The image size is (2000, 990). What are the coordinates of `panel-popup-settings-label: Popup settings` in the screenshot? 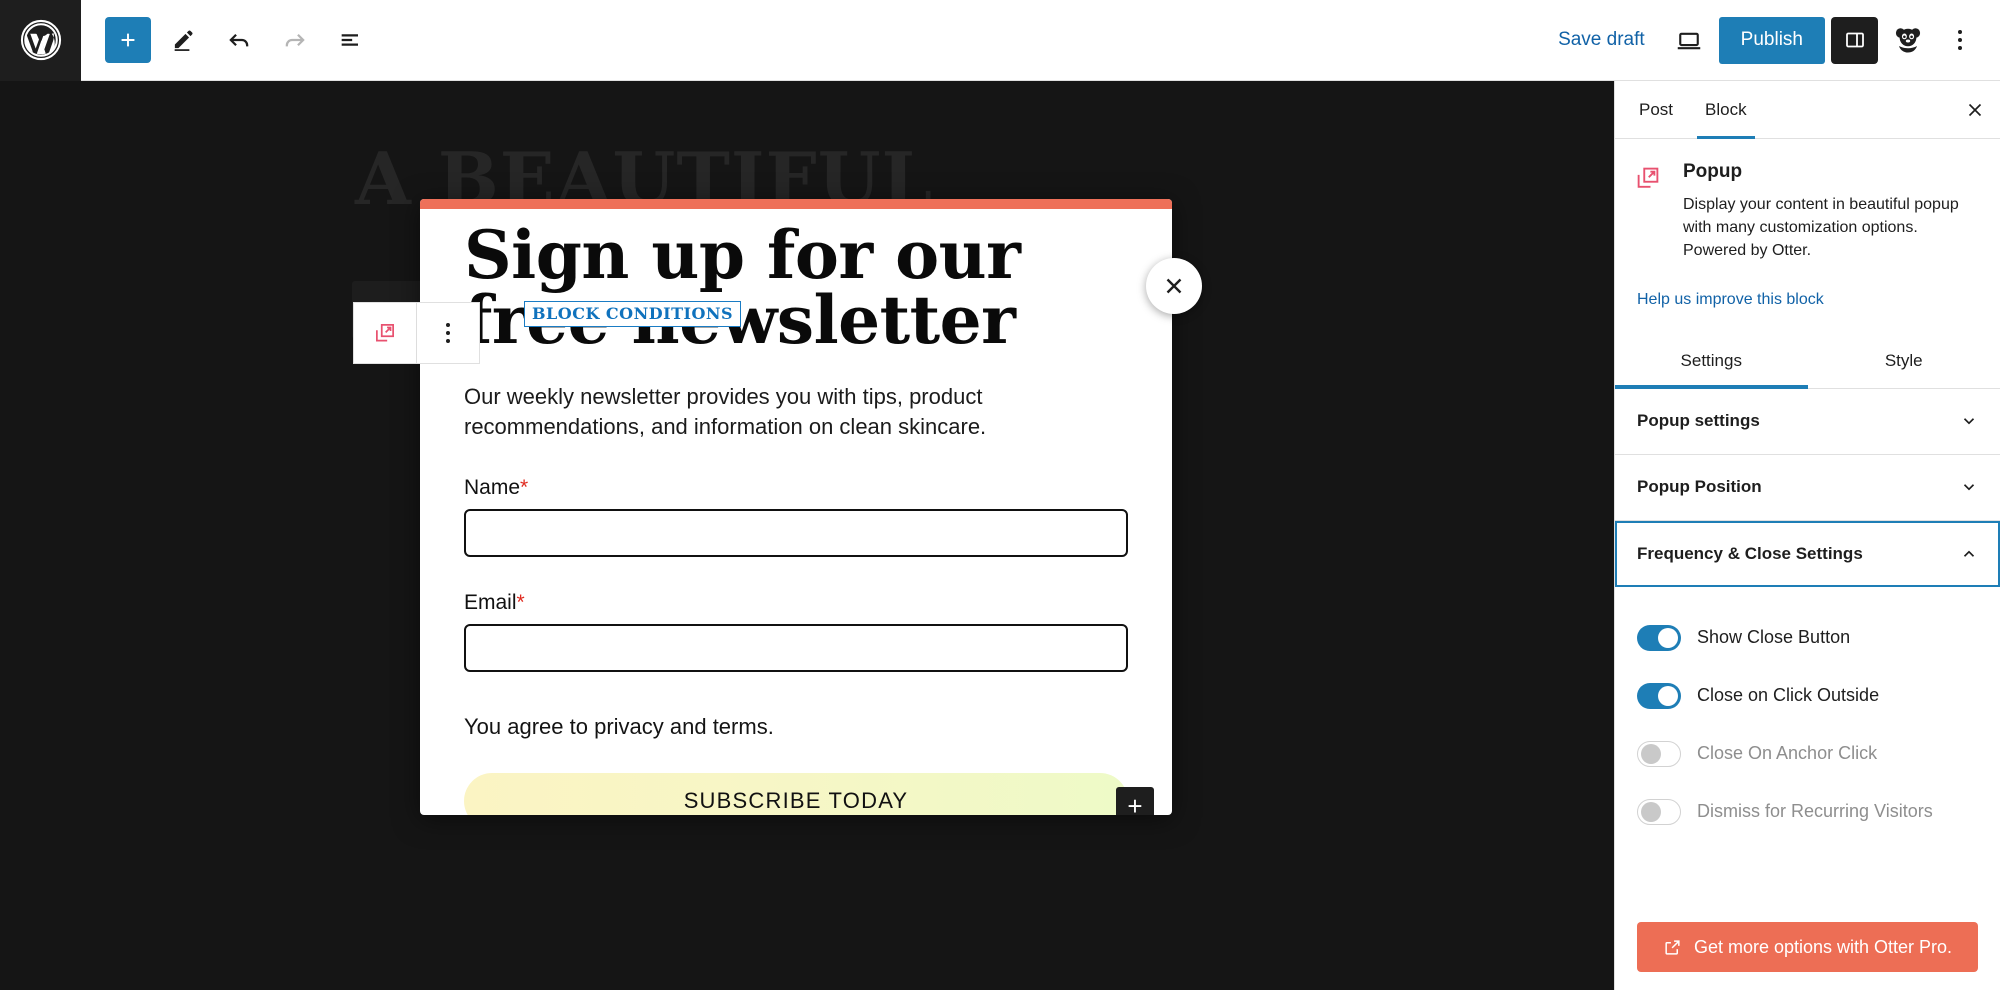 It's located at (1698, 421).